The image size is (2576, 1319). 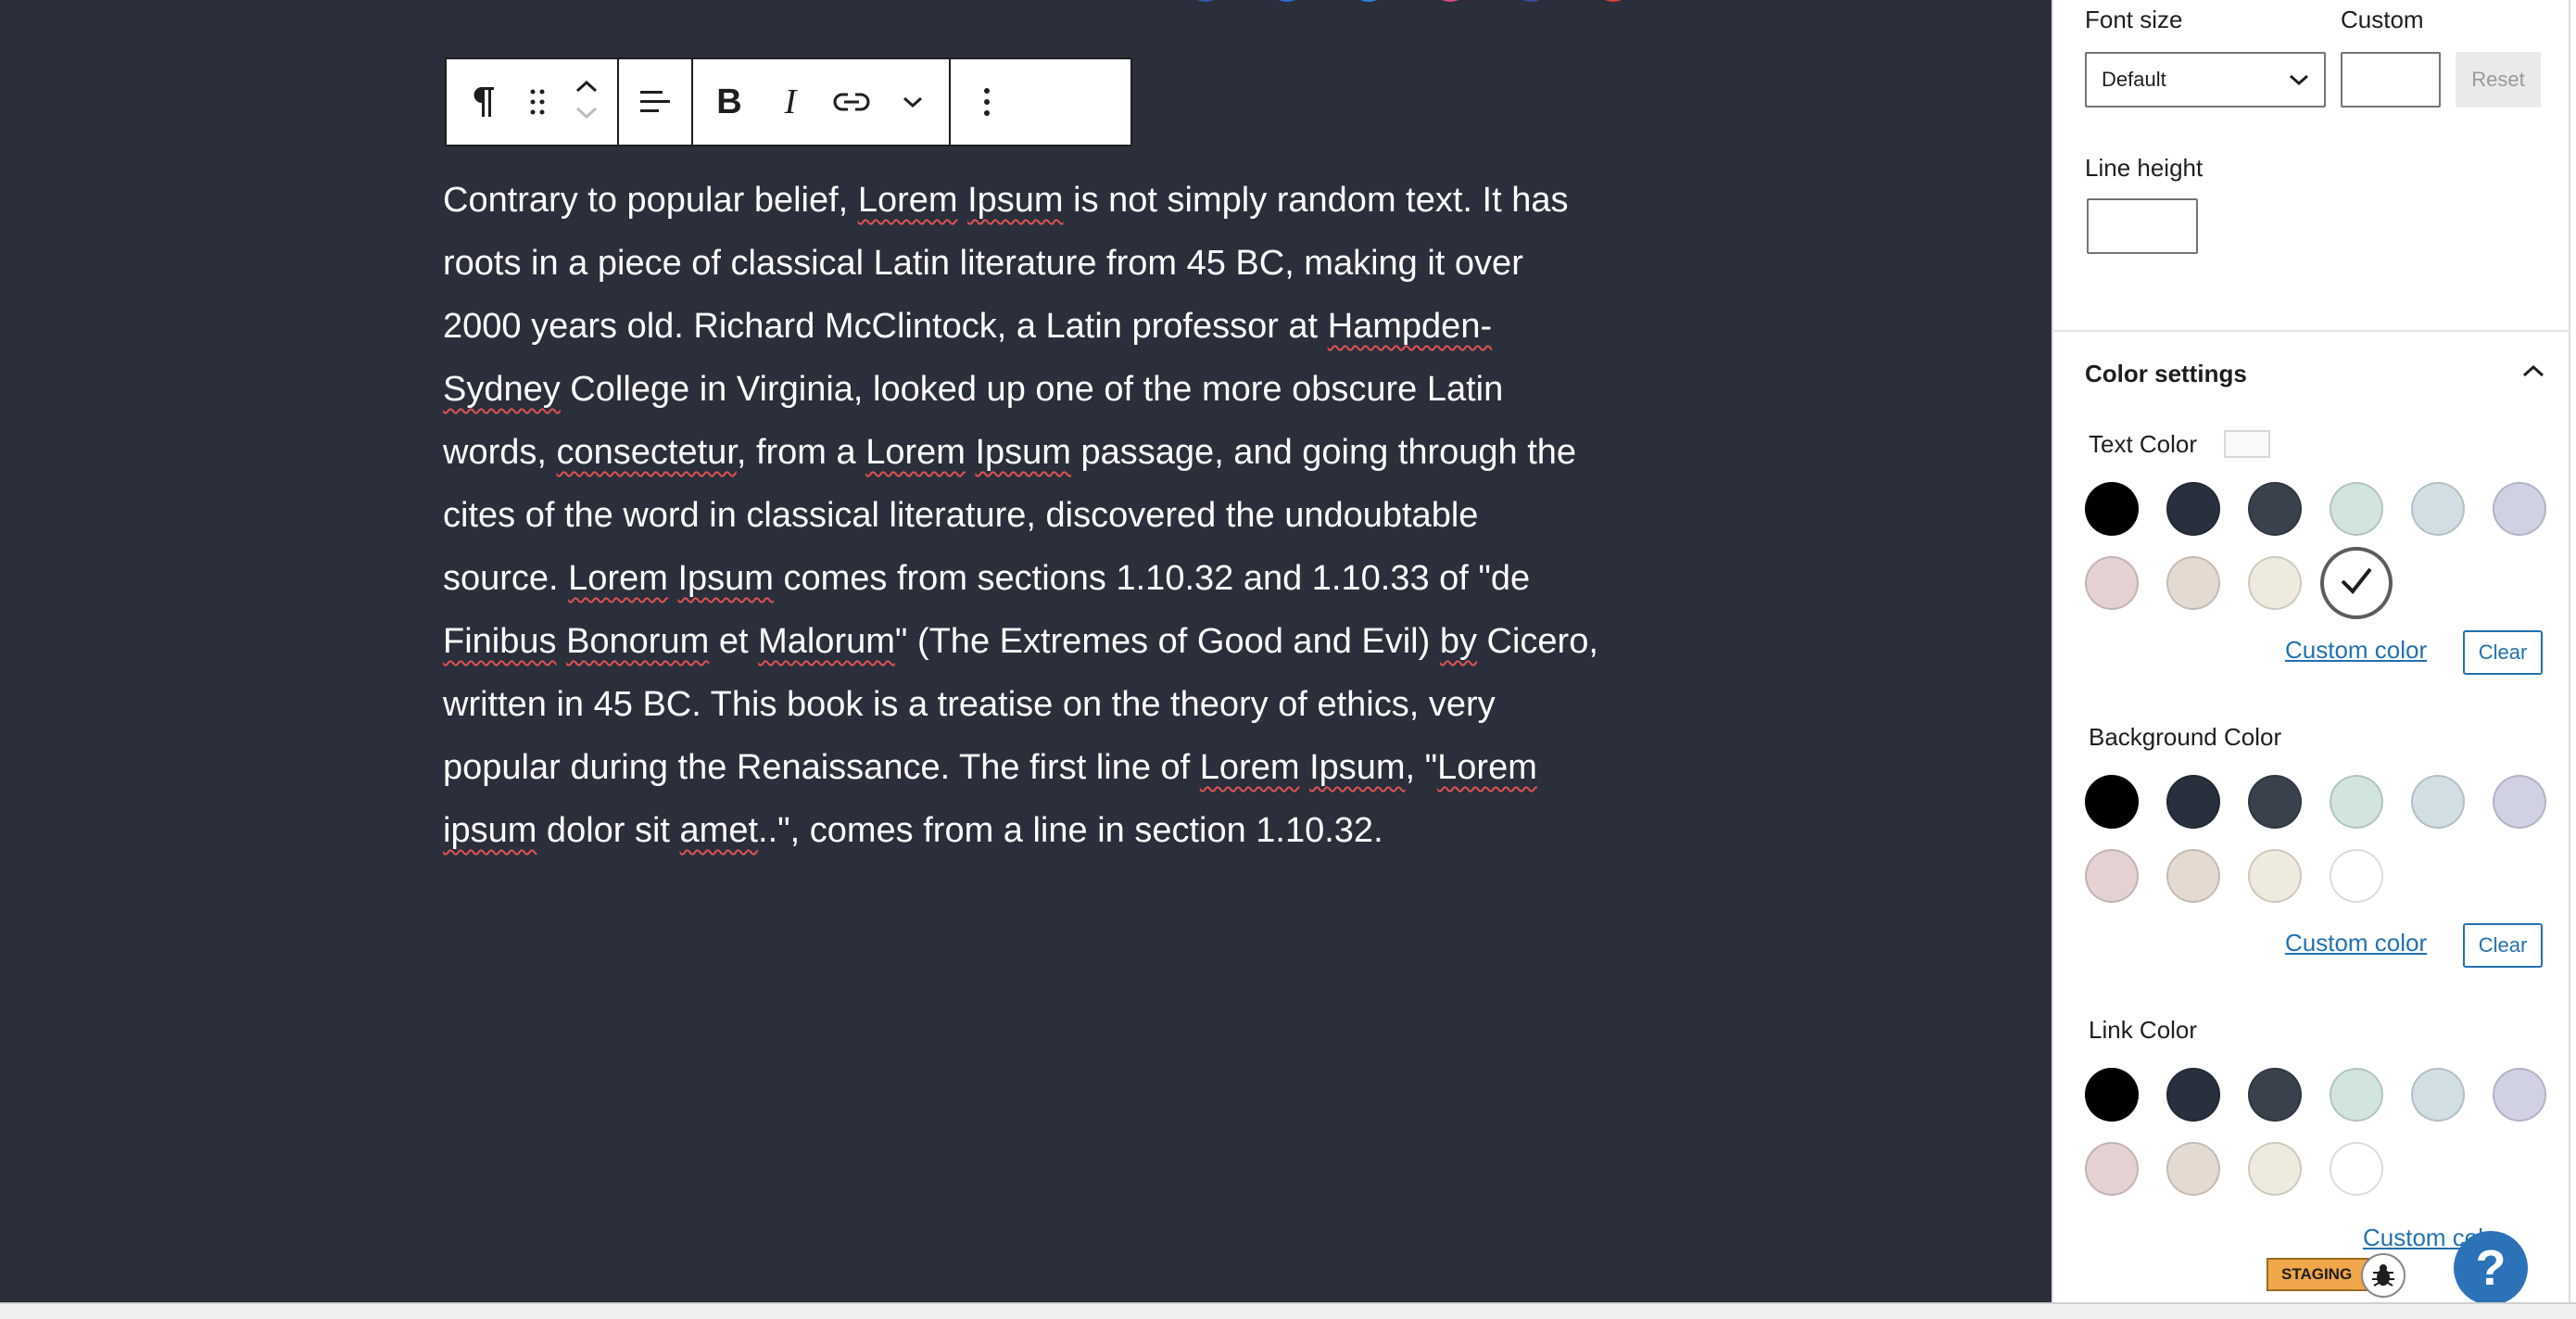 What do you see at coordinates (609, 830) in the screenshot?
I see `text-run: dolor sit` at bounding box center [609, 830].